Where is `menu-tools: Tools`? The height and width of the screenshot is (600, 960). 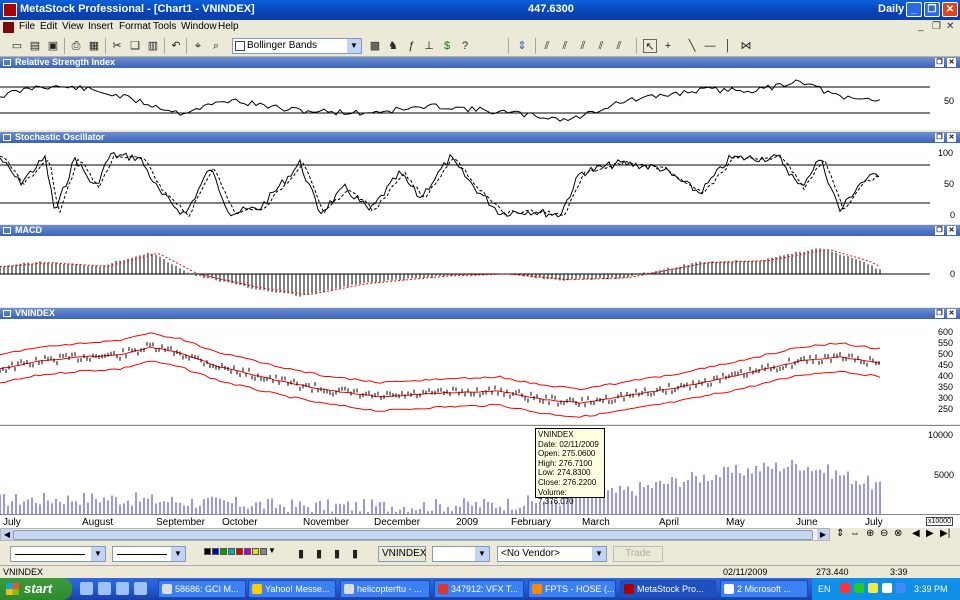
menu-tools: Tools is located at coordinates (164, 26).